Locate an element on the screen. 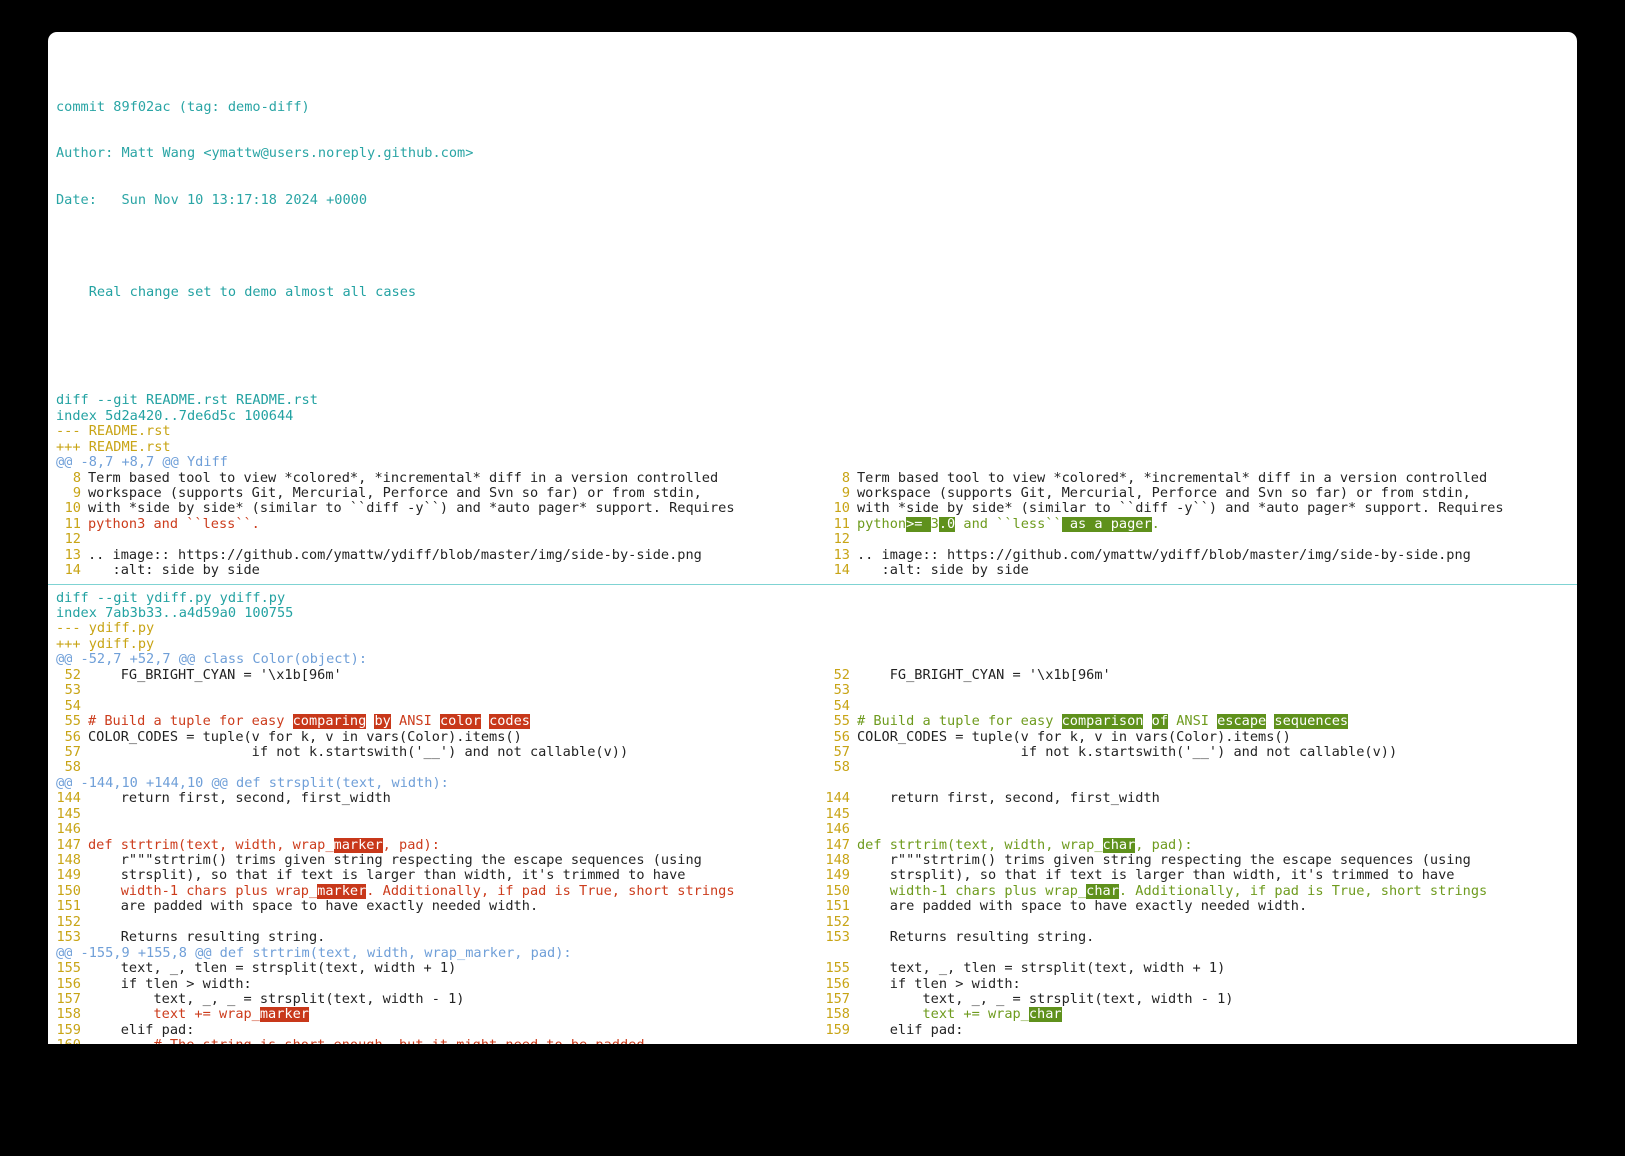 The height and width of the screenshot is (1156, 1625). right-line-number: 149 is located at coordinates (837, 876).